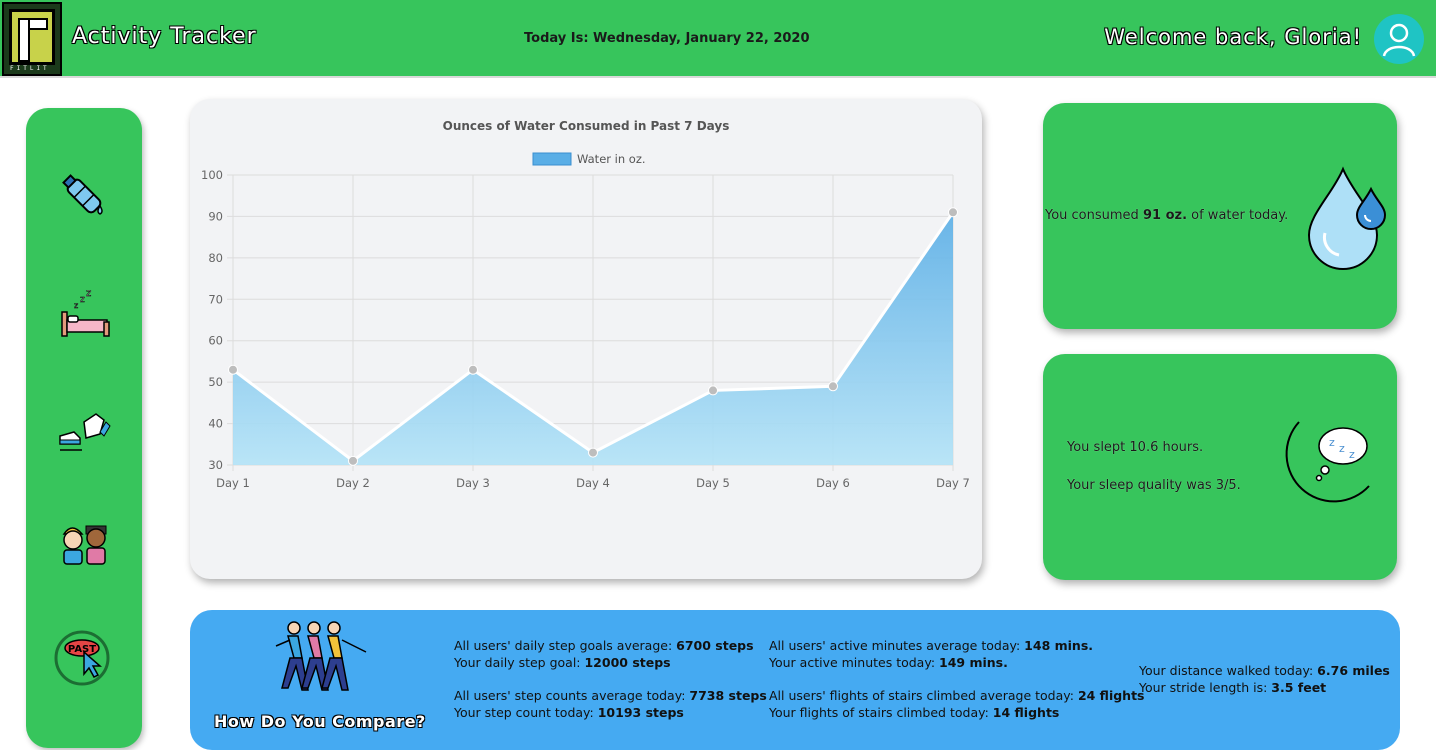  I want to click on user-avatar-icon, so click(1399, 39).